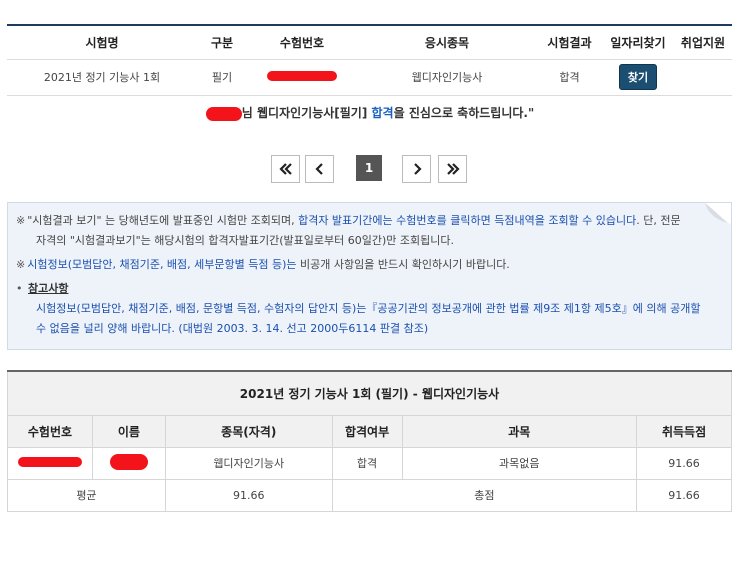  What do you see at coordinates (484, 495) in the screenshot?
I see `total-label: 총점` at bounding box center [484, 495].